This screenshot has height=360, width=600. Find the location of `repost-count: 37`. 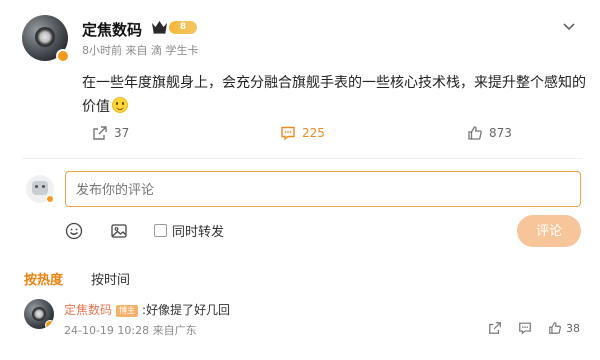

repost-count: 37 is located at coordinates (122, 133).